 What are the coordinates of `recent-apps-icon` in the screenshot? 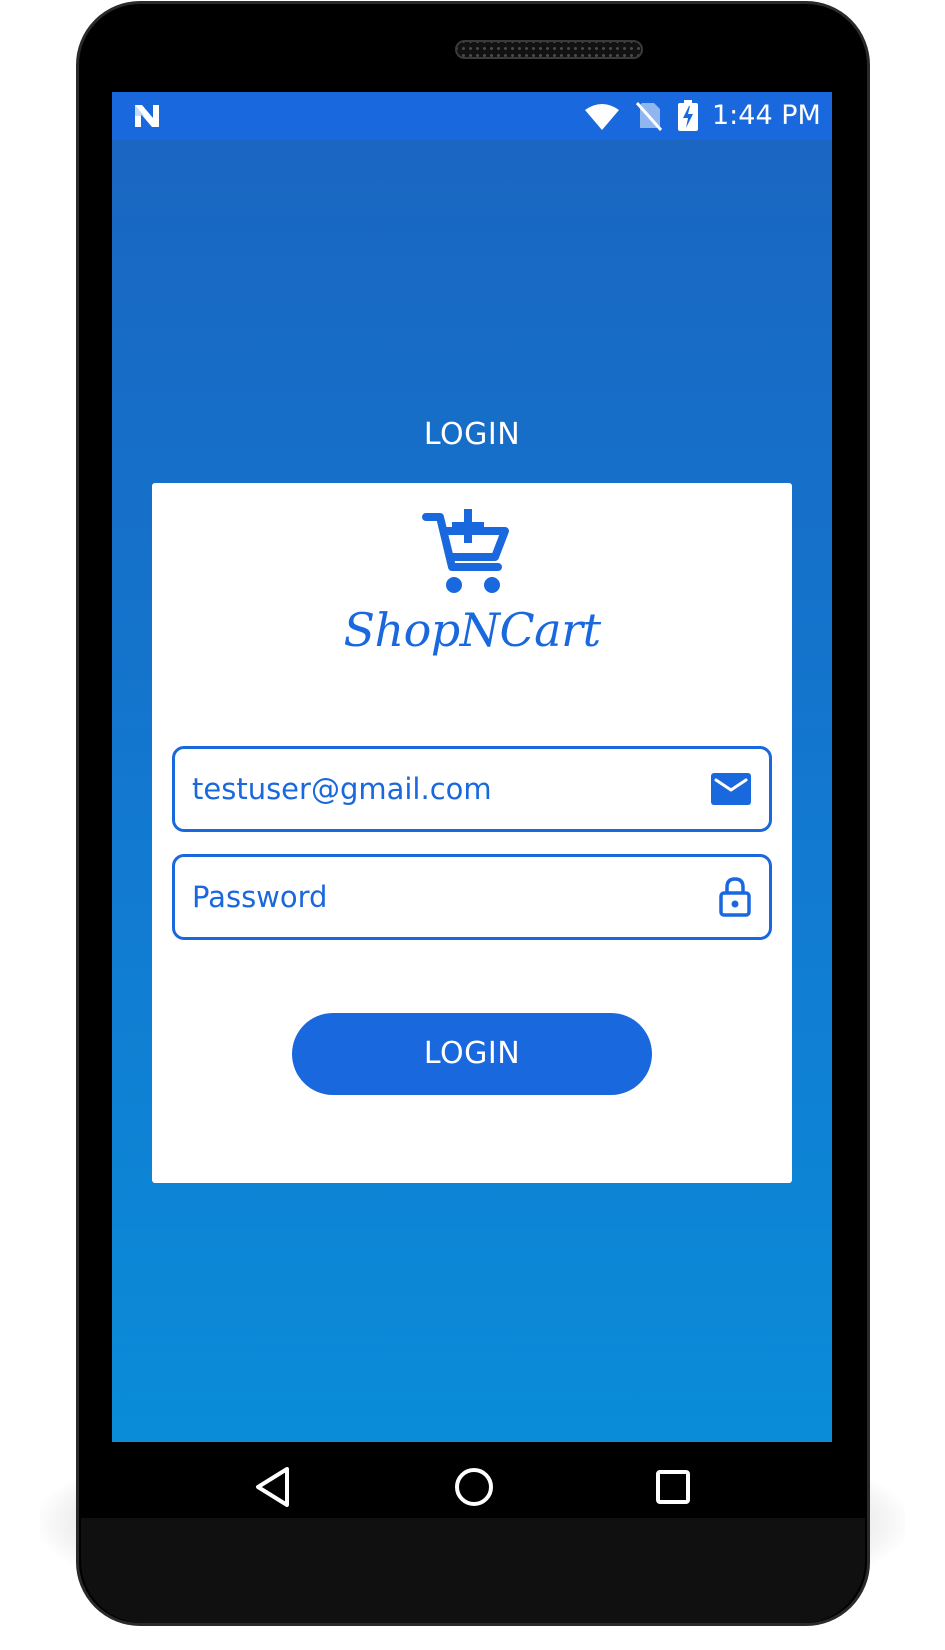 It's located at (673, 1487).